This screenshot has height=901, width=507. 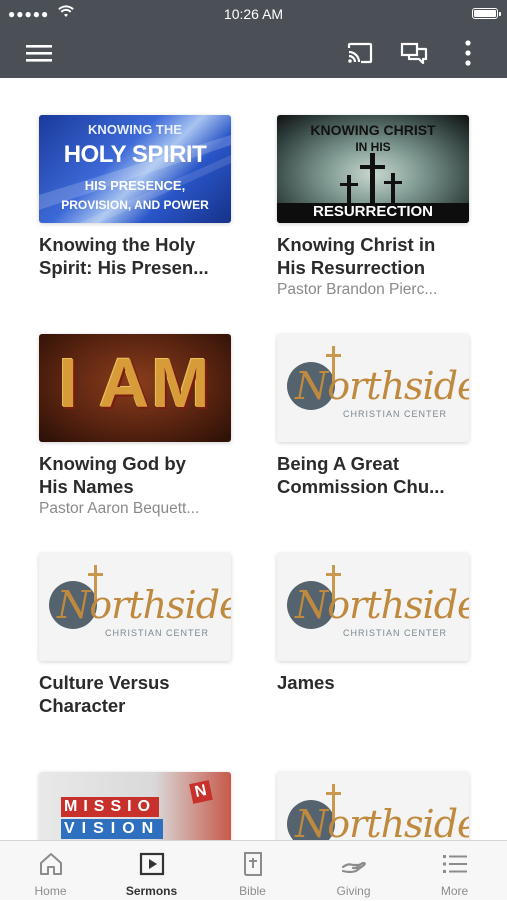 I want to click on list-icon, so click(x=454, y=864).